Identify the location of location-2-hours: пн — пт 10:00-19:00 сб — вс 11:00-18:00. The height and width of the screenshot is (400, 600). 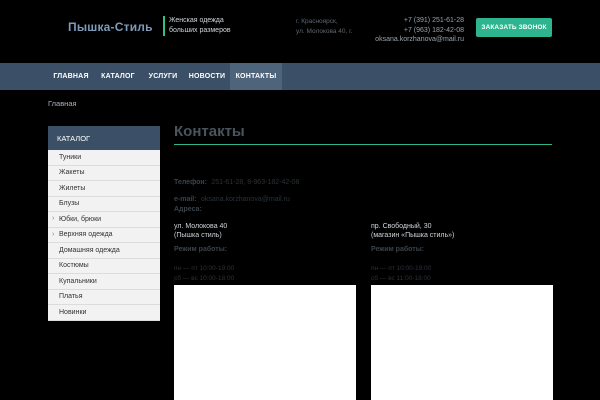
(401, 274).